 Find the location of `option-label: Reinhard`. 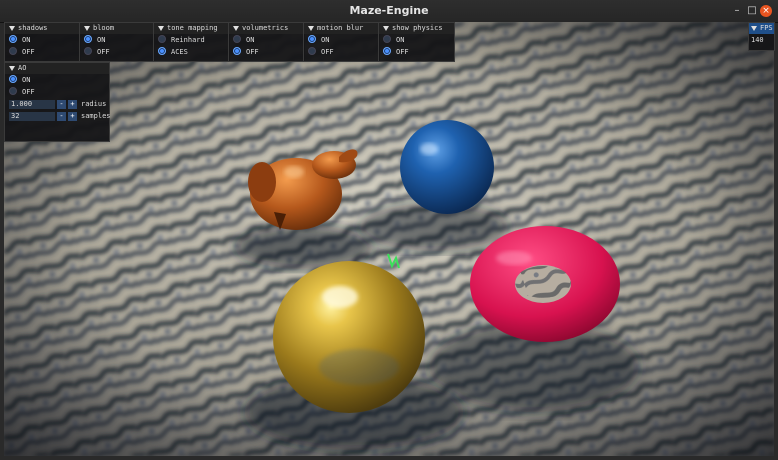

option-label: Reinhard is located at coordinates (188, 40).